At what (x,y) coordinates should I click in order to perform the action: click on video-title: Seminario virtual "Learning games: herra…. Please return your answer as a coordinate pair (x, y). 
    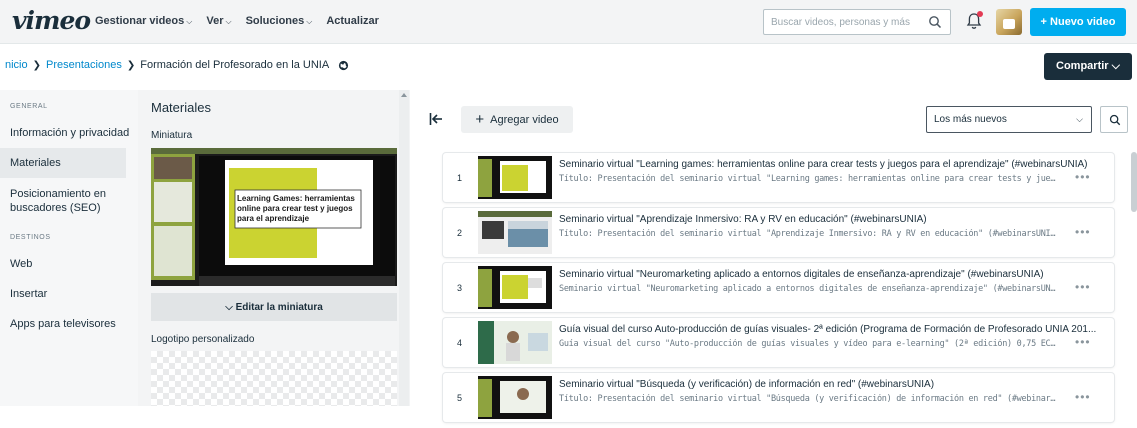
    Looking at the image, I should click on (823, 164).